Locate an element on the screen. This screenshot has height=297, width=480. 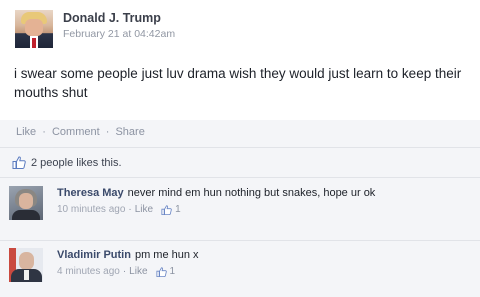
share-button: Share is located at coordinates (129, 132).